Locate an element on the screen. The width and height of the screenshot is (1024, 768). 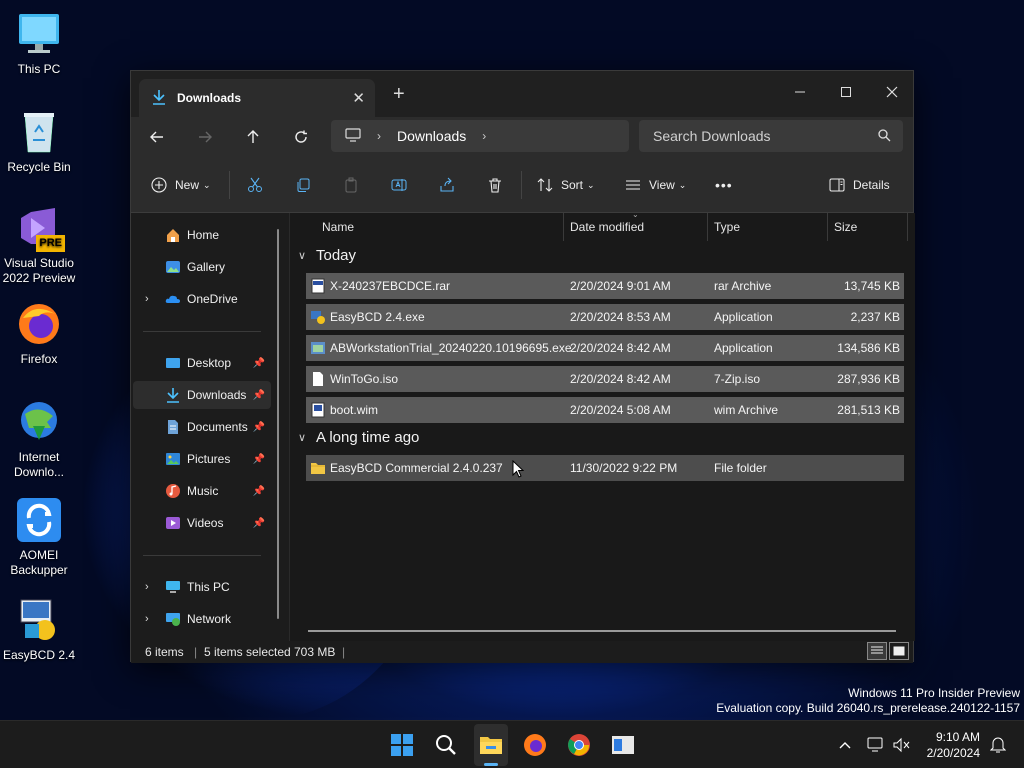
desktop-icon-recycle-bin: Recycle Bin is located at coordinates (39, 141).